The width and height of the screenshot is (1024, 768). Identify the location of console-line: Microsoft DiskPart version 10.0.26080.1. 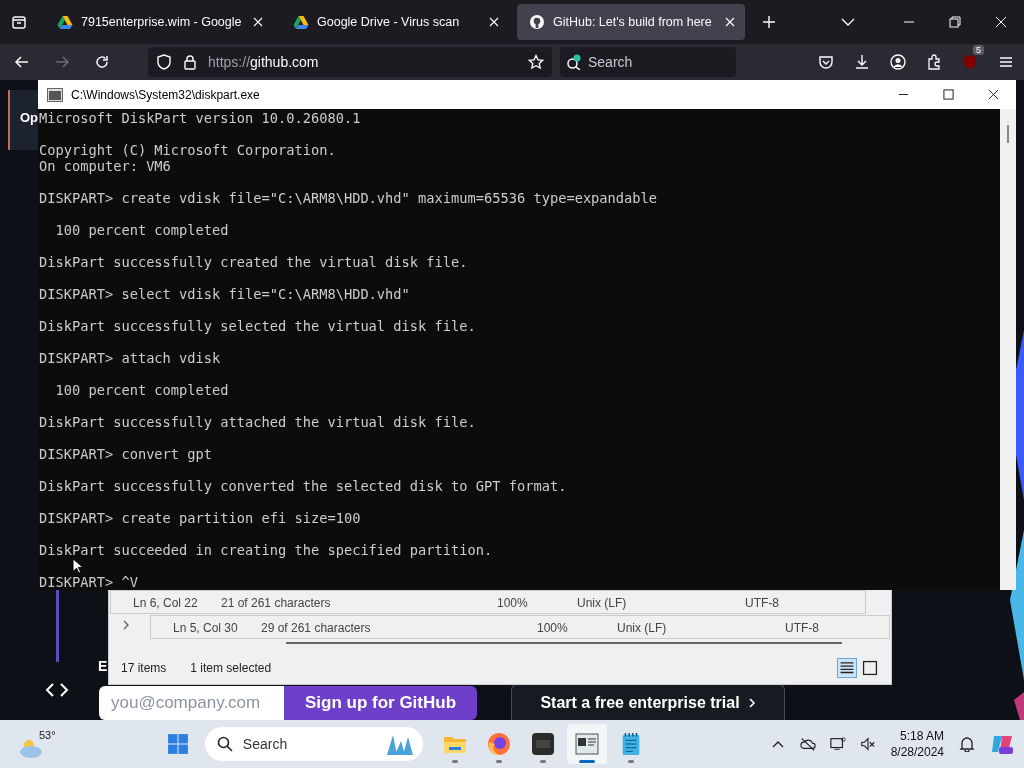
(200, 118).